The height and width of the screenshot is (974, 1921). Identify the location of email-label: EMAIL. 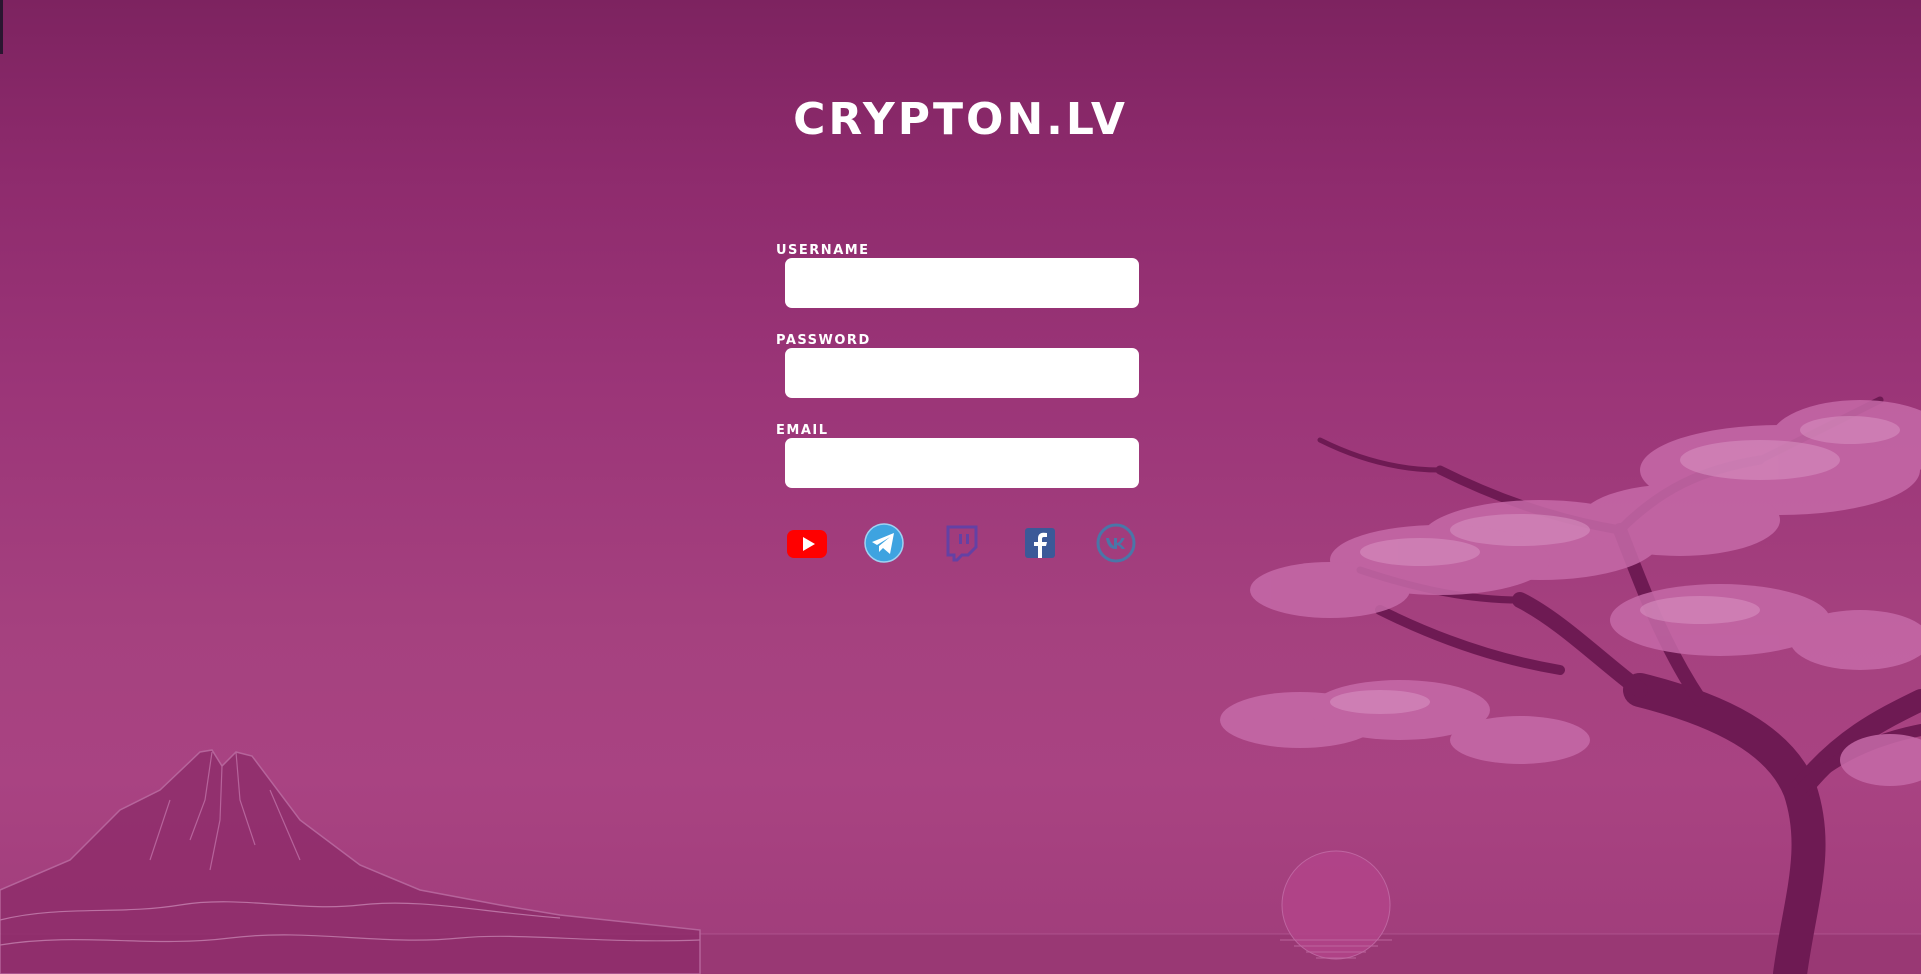
(802, 430).